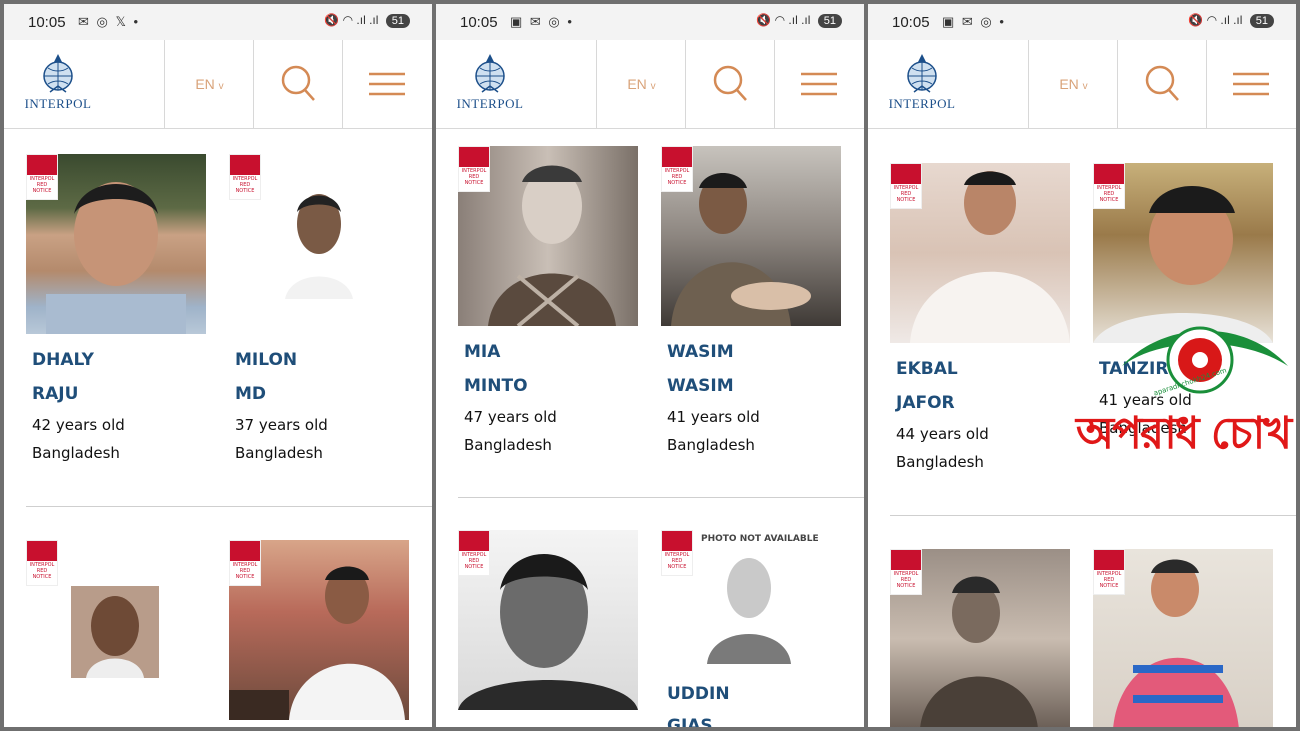  I want to click on status-bar: 10:05 ✉ ◎ 𝕏 • 🔇 ◠ .ıl .ıl 51, so click(218, 22).